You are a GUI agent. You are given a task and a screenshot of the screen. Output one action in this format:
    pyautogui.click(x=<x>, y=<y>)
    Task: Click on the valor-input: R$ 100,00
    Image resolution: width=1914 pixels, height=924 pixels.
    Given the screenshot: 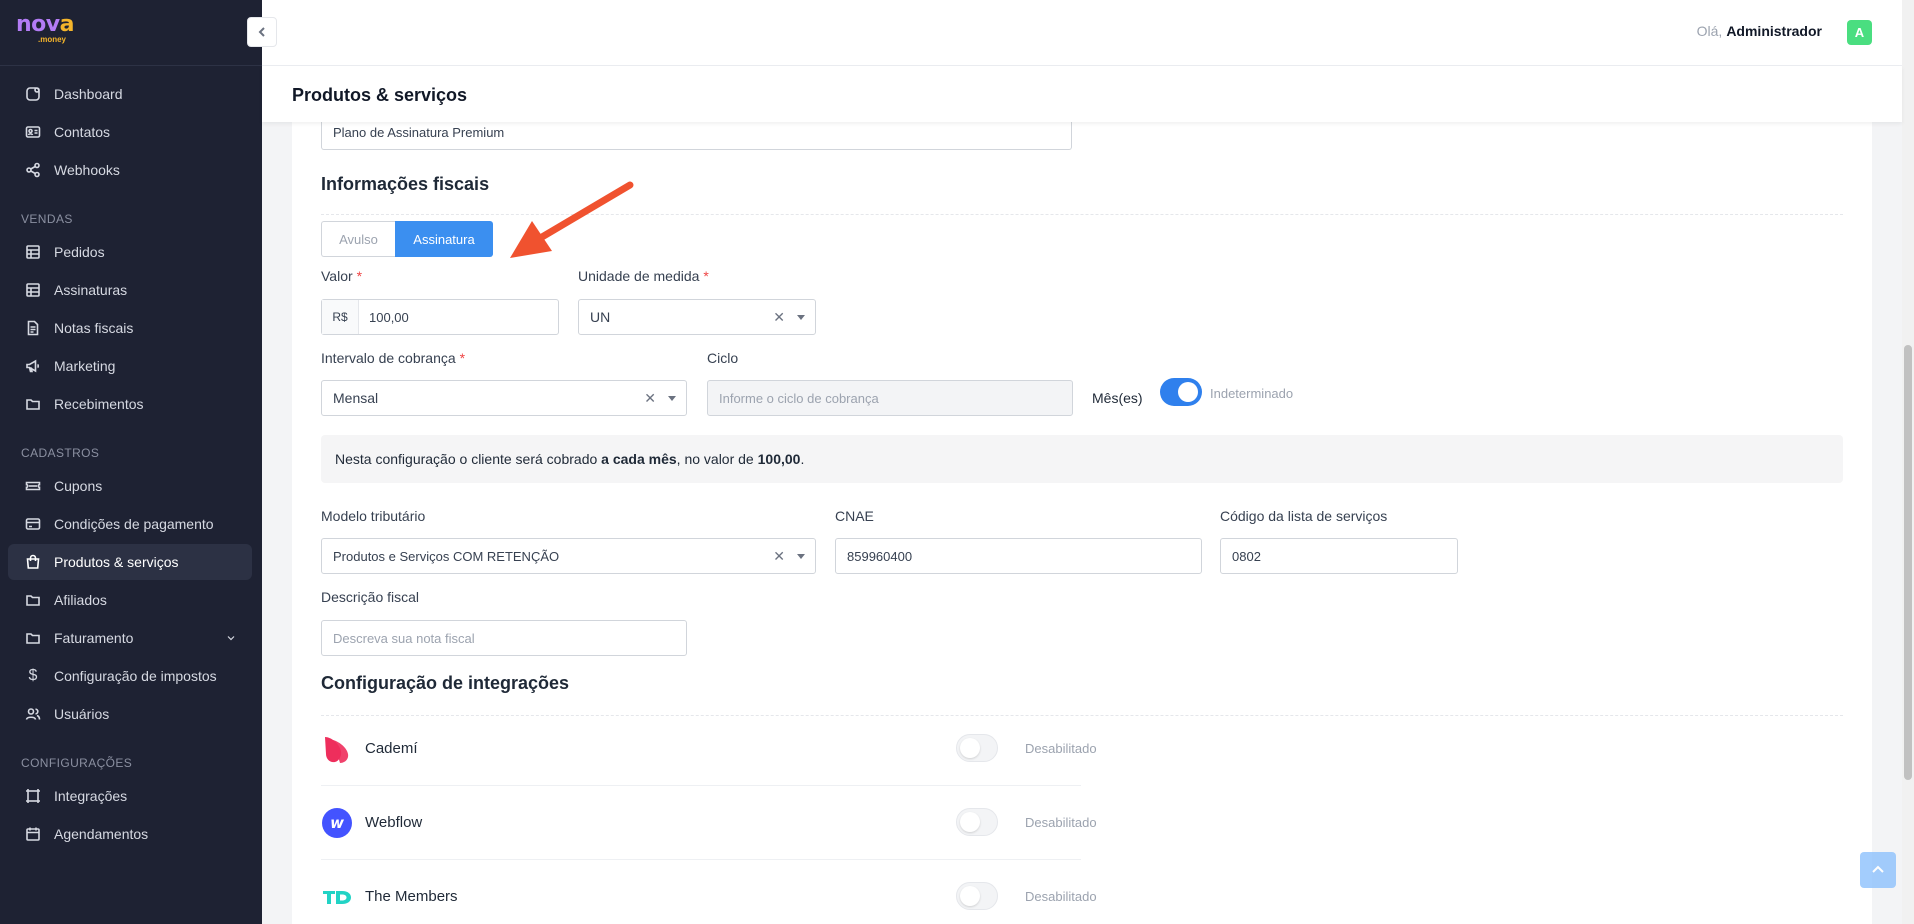 What is the action you would take?
    pyautogui.click(x=440, y=317)
    